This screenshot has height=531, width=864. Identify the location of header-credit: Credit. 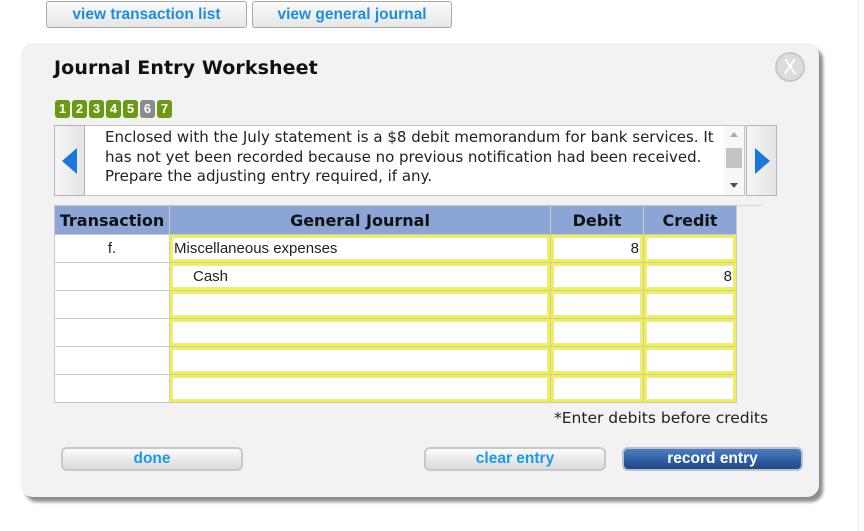
(690, 220).